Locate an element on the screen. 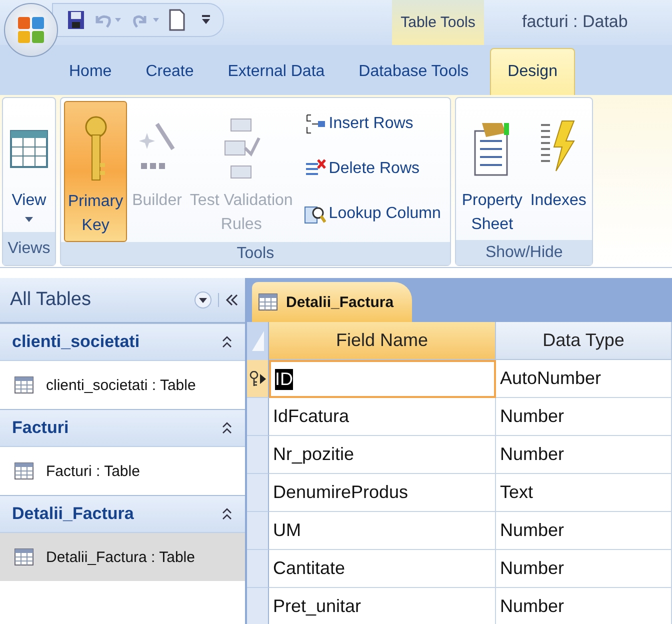 This screenshot has height=624, width=672. group-label: Tools is located at coordinates (255, 253).